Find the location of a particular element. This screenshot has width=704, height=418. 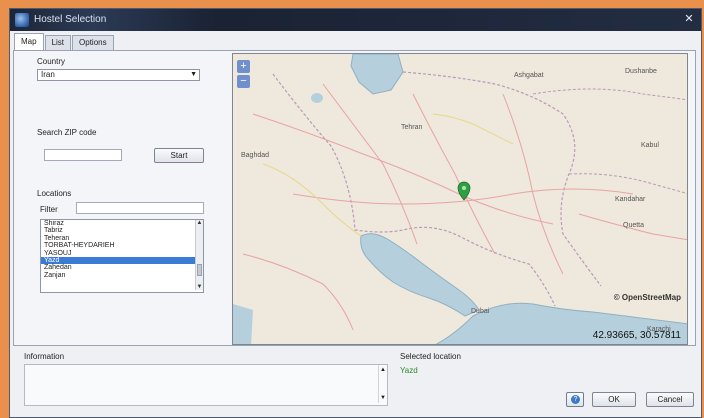

tab-bar: Map List Options is located at coordinates (64, 42).